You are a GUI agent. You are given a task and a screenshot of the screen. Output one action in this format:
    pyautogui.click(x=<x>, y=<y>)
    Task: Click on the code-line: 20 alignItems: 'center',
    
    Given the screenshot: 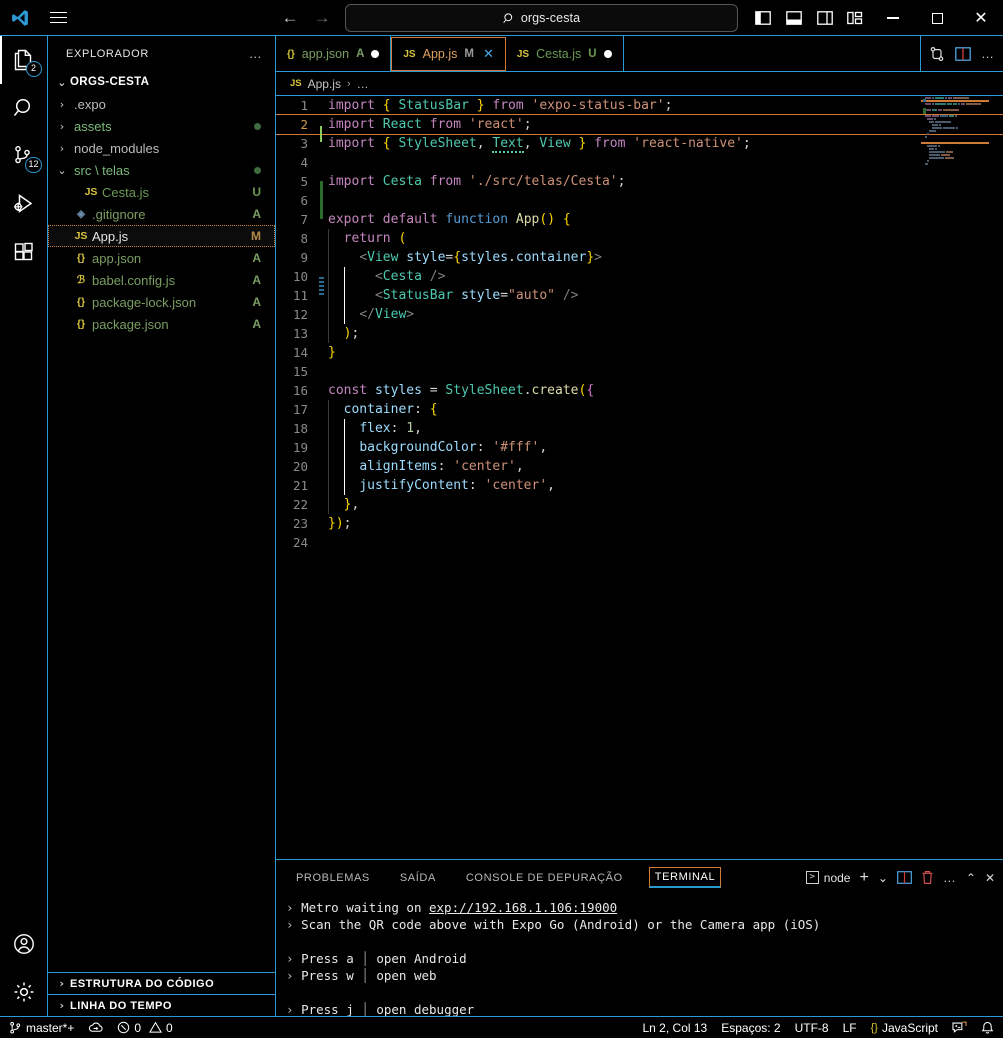 What is the action you would take?
    pyautogui.click(x=639, y=466)
    